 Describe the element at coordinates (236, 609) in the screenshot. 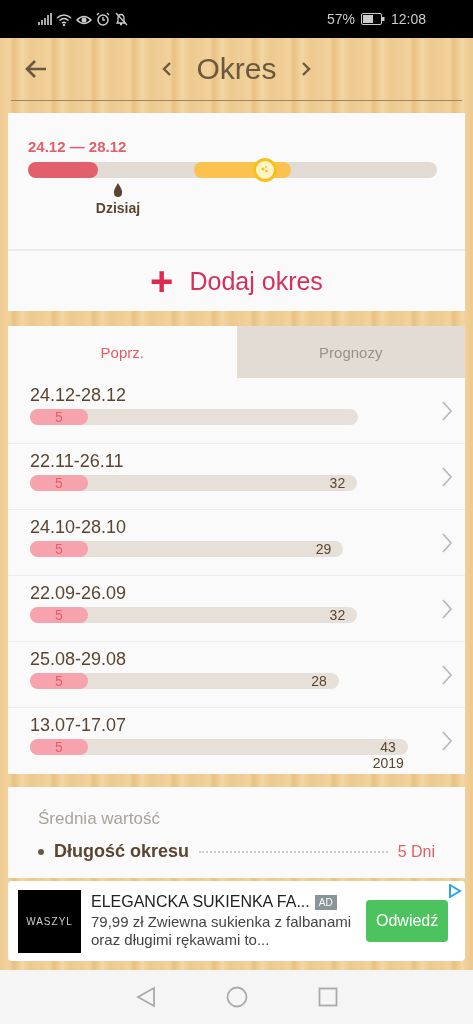

I see `period-row: 22.09-26.09 5 32` at that location.